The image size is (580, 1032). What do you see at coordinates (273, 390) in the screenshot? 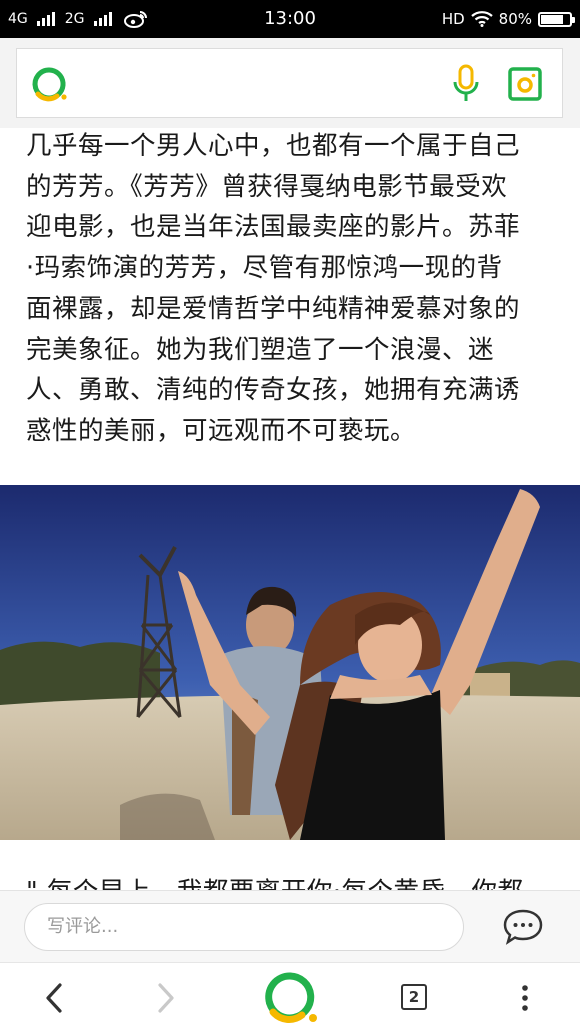
I see `paragraph-line: 人、勇敢、清纯的传奇女孩，她拥有充满诱` at bounding box center [273, 390].